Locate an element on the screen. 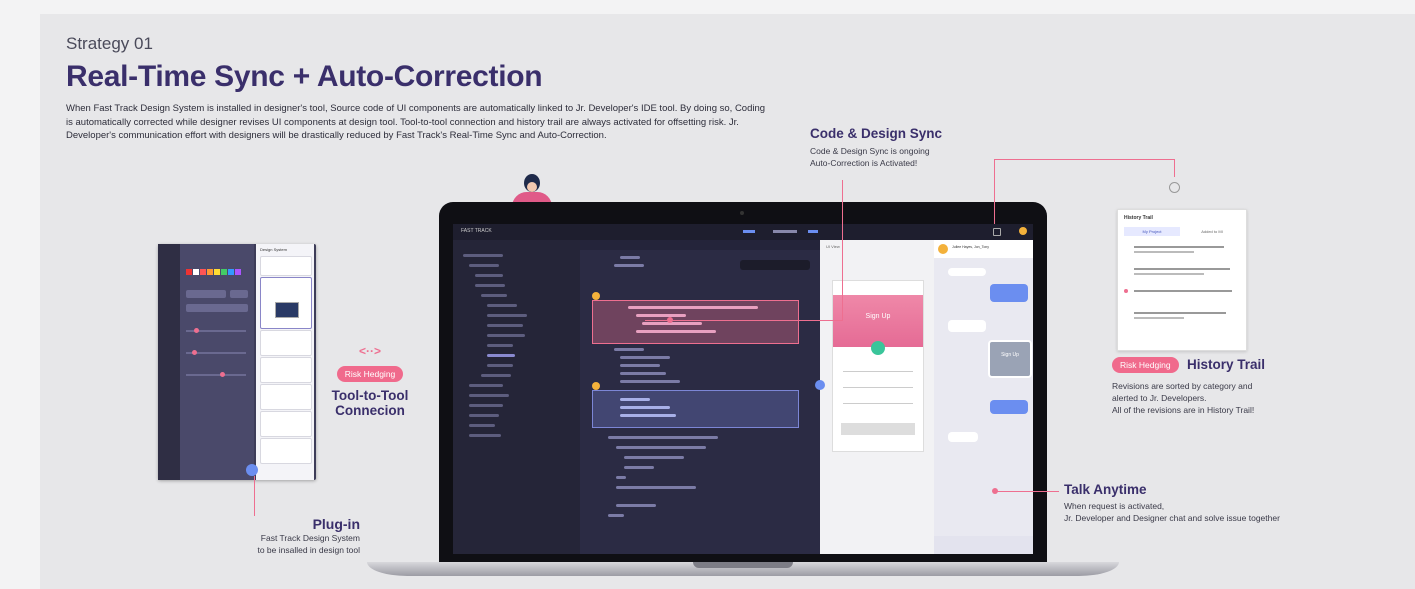 The width and height of the screenshot is (1415, 589). form-submit is located at coordinates (878, 429).